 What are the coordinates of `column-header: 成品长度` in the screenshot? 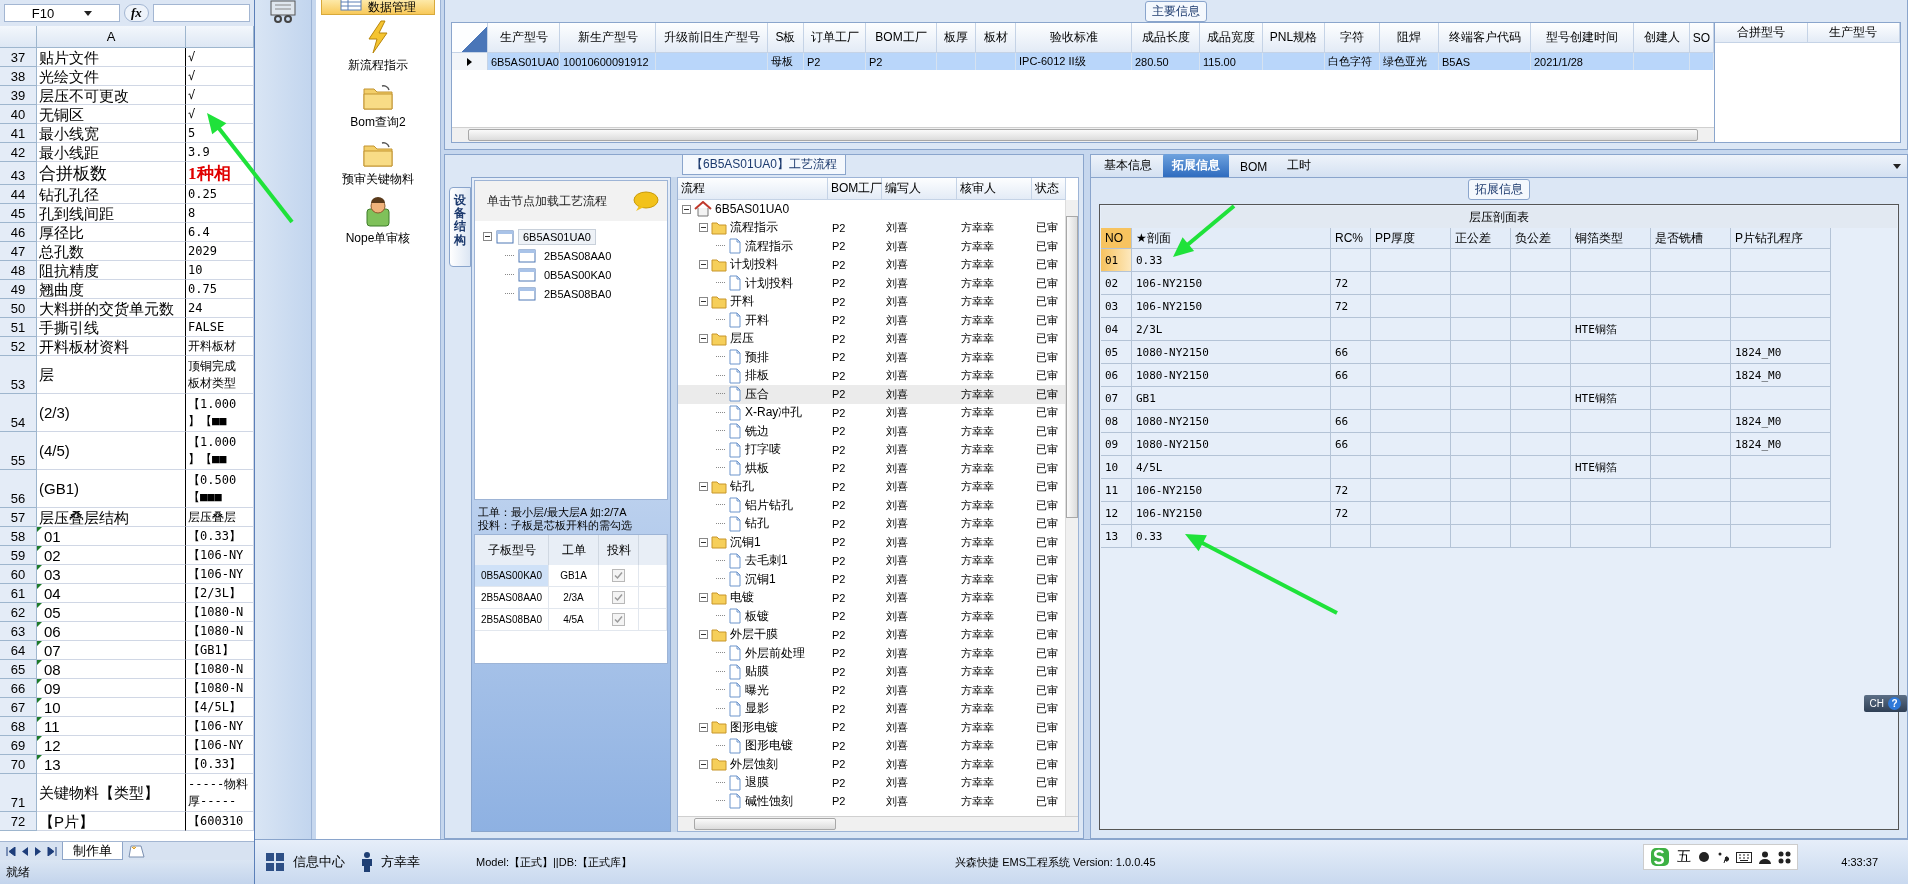 It's located at (1166, 38).